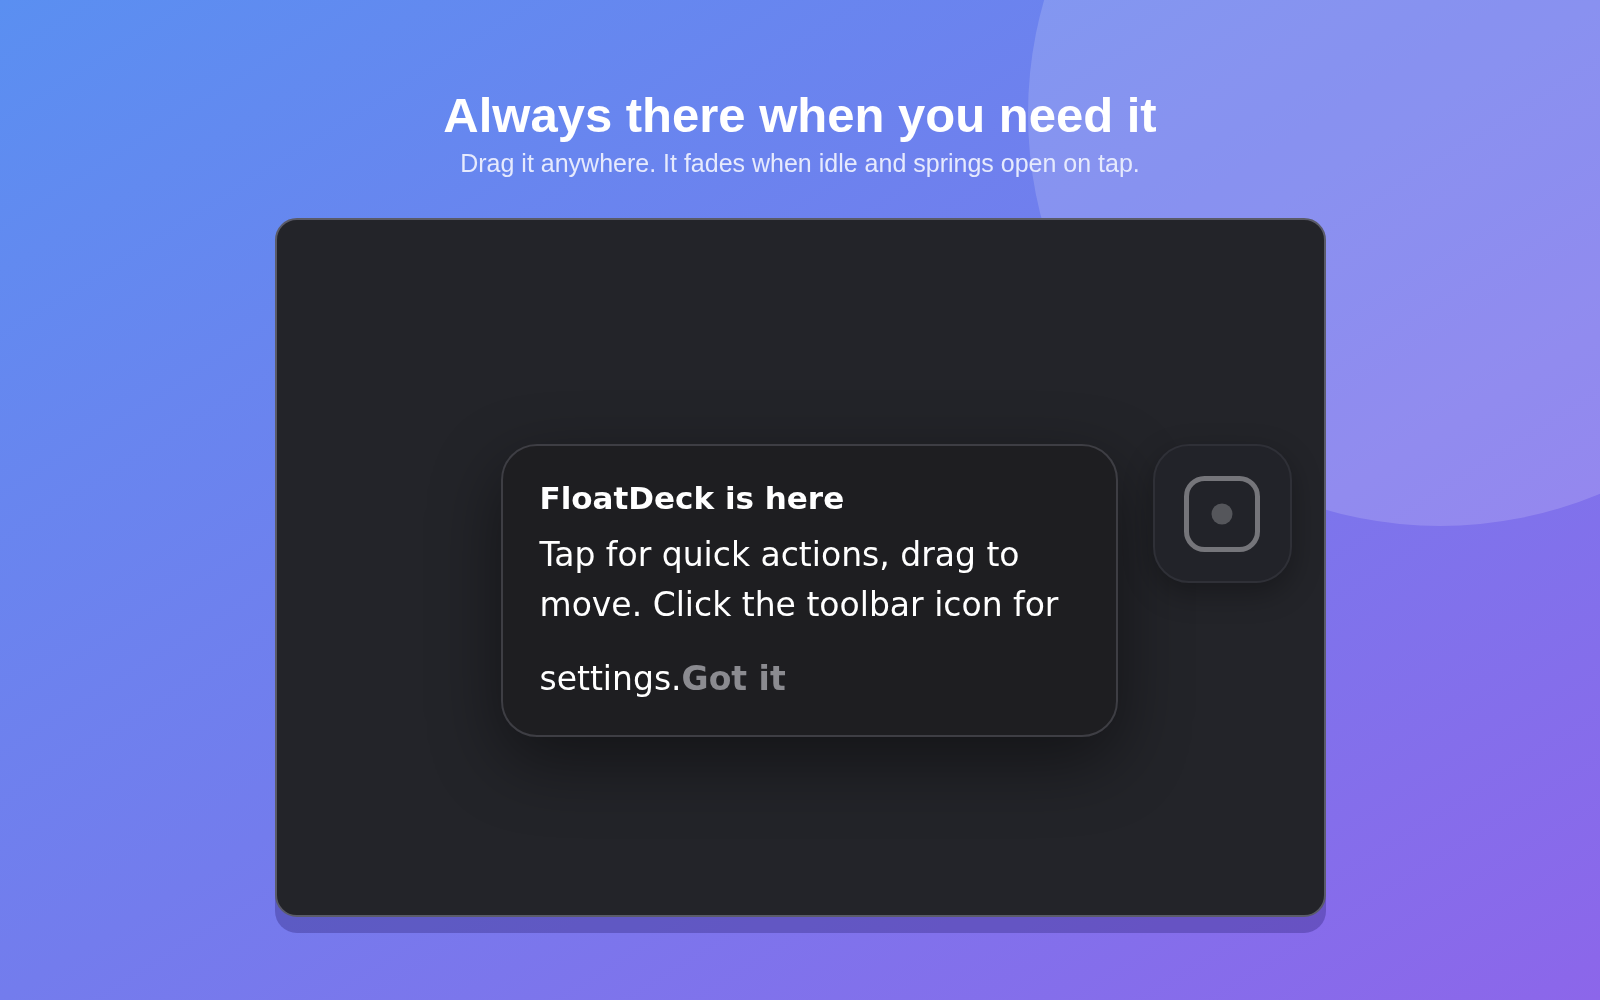 Image resolution: width=1600 pixels, height=1000 pixels. What do you see at coordinates (800, 163) in the screenshot?
I see `hero-subtitle: Drag it anywhere. It fades when idle and springs open on tap.` at bounding box center [800, 163].